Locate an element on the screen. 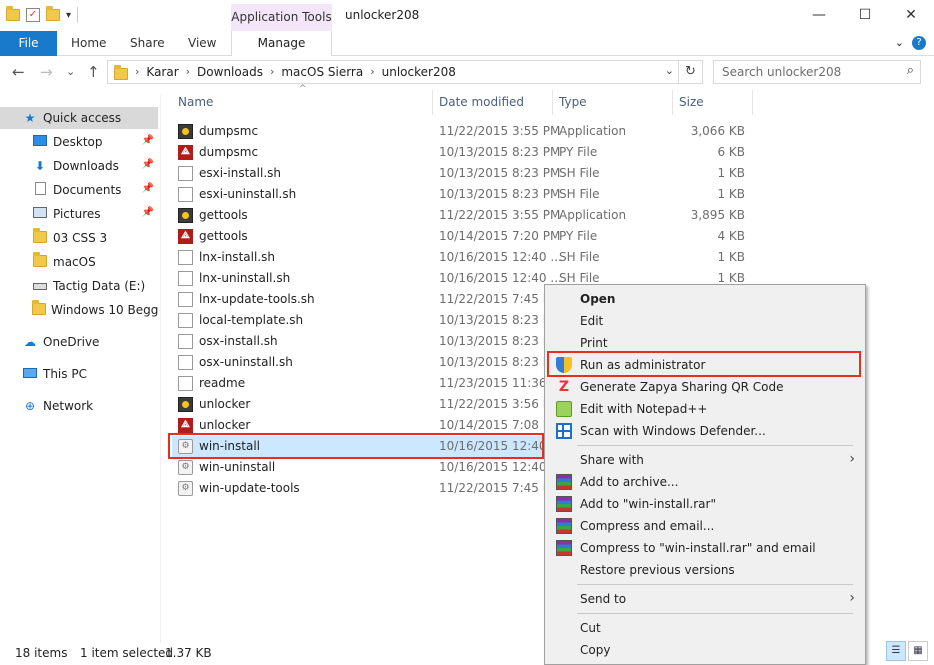 This screenshot has height=665, width=934. menu-item-edit: Edit is located at coordinates (705, 321).